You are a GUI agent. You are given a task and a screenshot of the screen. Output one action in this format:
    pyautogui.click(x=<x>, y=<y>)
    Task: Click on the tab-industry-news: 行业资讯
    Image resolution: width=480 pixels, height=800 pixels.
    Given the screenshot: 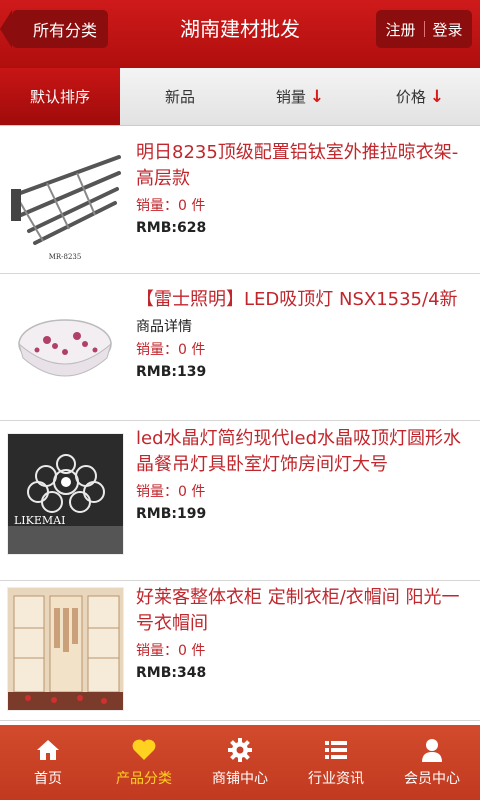 What is the action you would take?
    pyautogui.click(x=336, y=762)
    